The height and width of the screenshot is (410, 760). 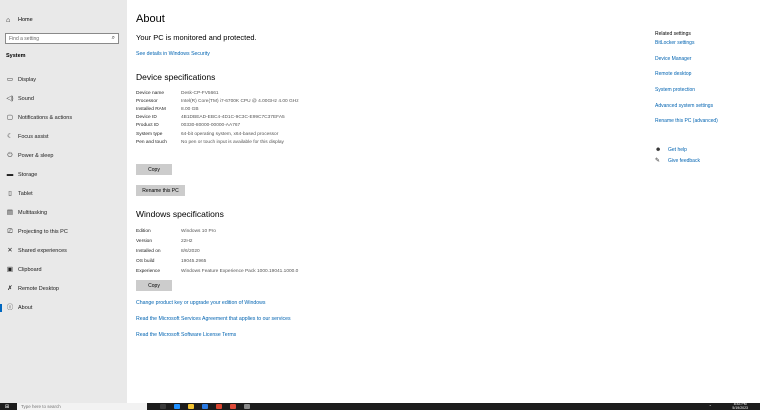 What do you see at coordinates (154, 169) in the screenshot?
I see `copy-device-specs-button: Copy` at bounding box center [154, 169].